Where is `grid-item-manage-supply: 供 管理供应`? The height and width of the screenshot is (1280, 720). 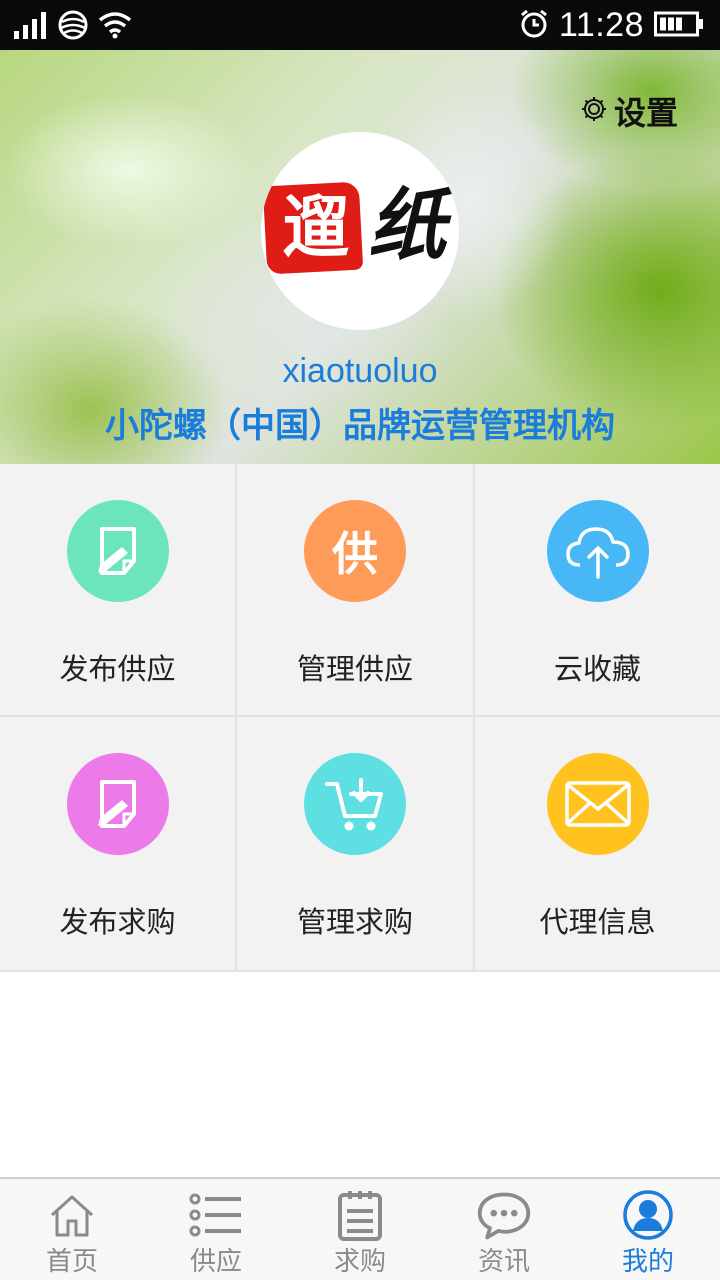
grid-item-manage-supply: 供 管理供应 is located at coordinates (356, 590).